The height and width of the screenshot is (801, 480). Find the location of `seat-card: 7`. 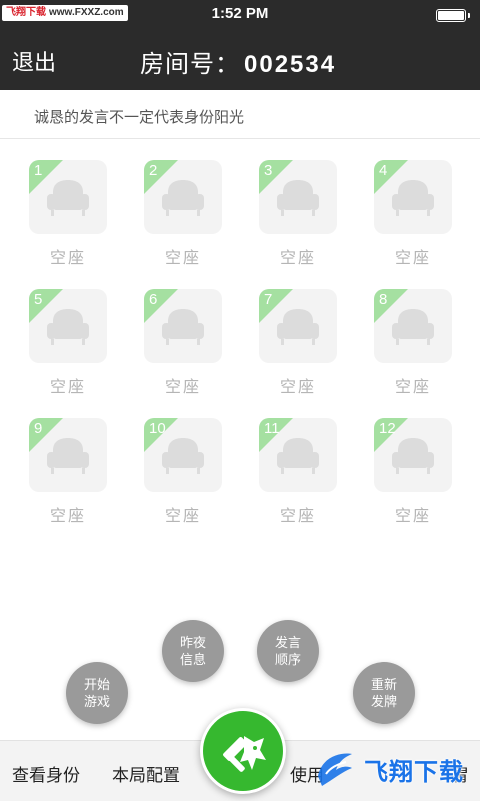

seat-card: 7 is located at coordinates (298, 326).